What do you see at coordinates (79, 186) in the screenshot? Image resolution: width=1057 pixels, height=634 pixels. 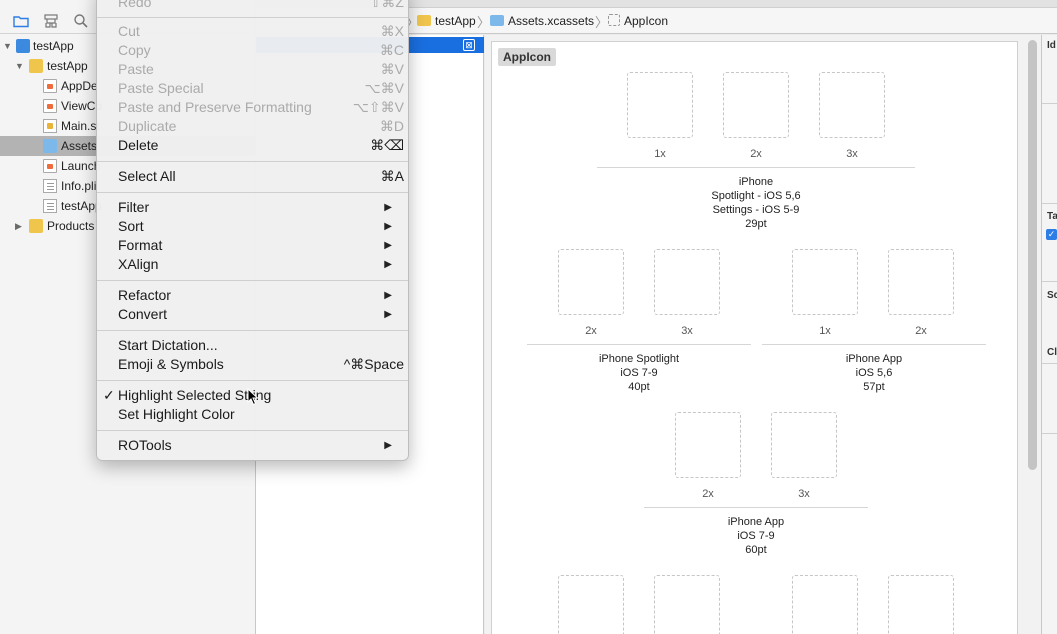 I see `tree-item-label: Info.pli` at bounding box center [79, 186].